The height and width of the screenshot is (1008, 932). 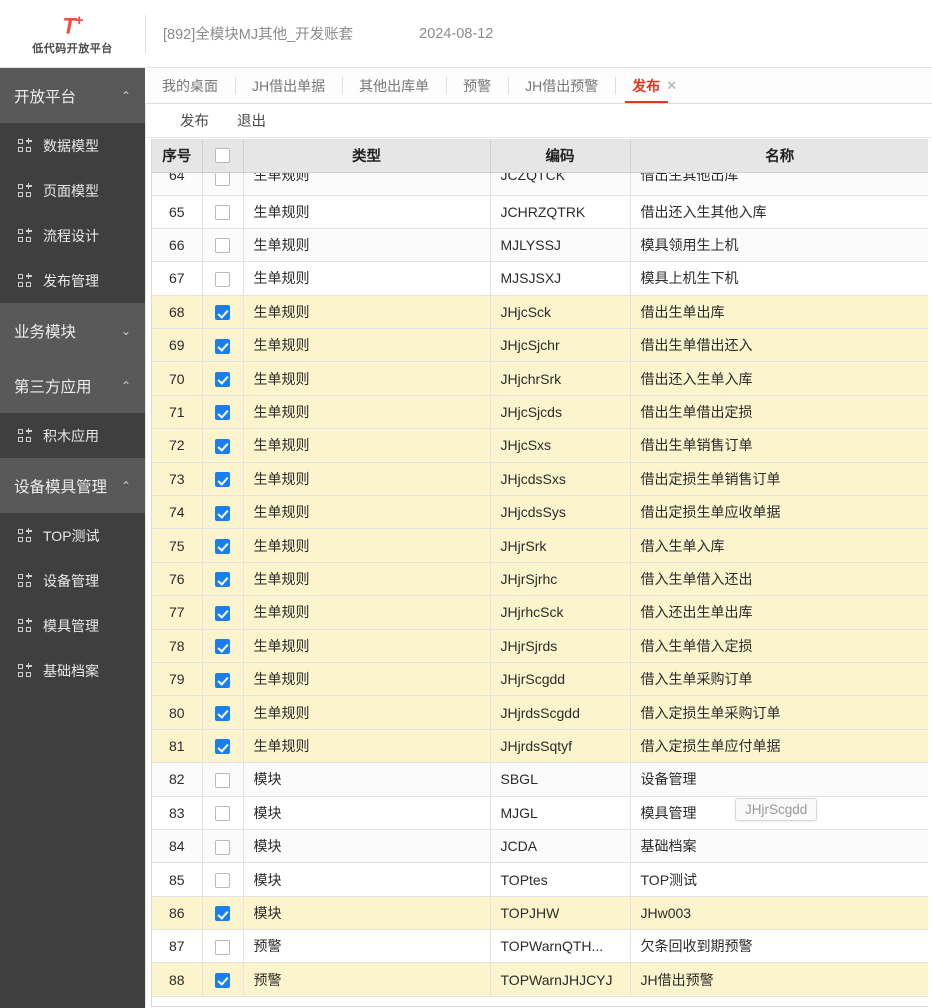 I want to click on tab-warning: 预警, so click(x=477, y=85).